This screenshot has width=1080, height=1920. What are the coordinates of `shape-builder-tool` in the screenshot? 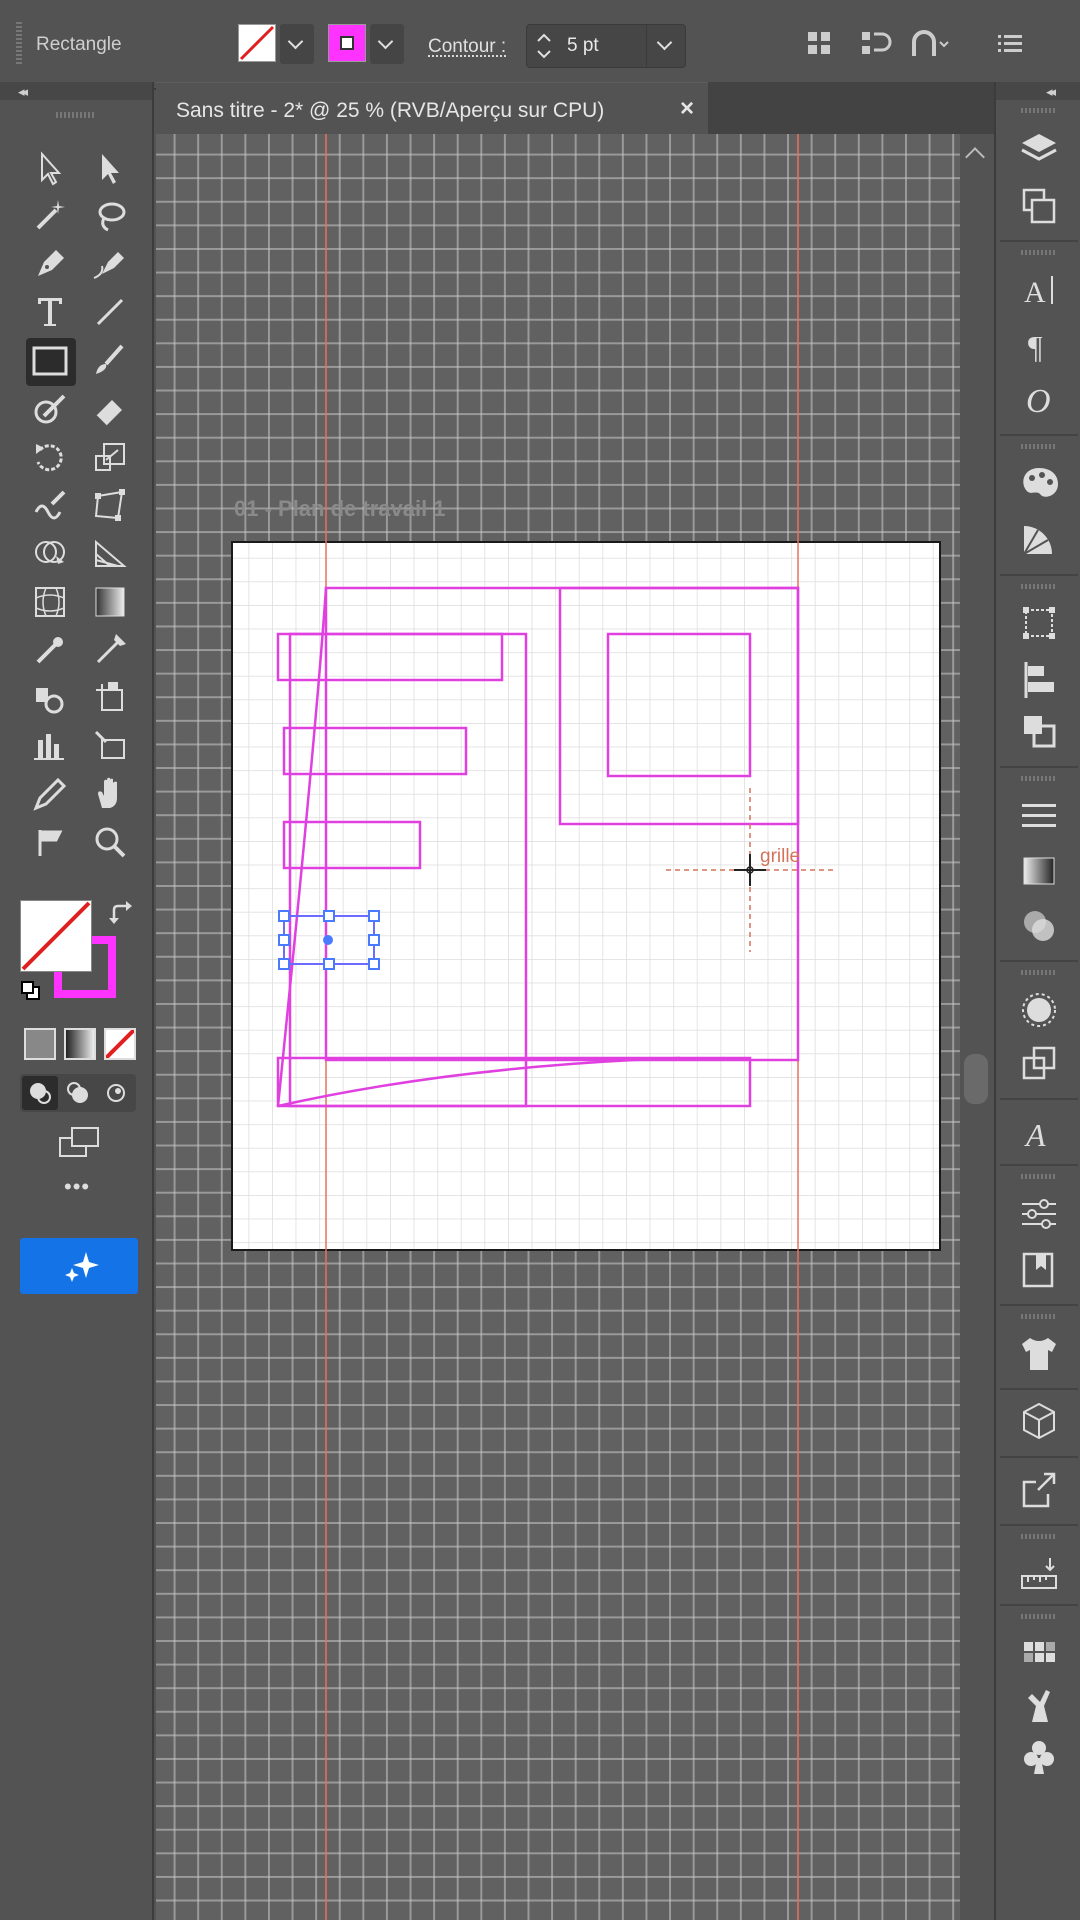 It's located at (50, 554).